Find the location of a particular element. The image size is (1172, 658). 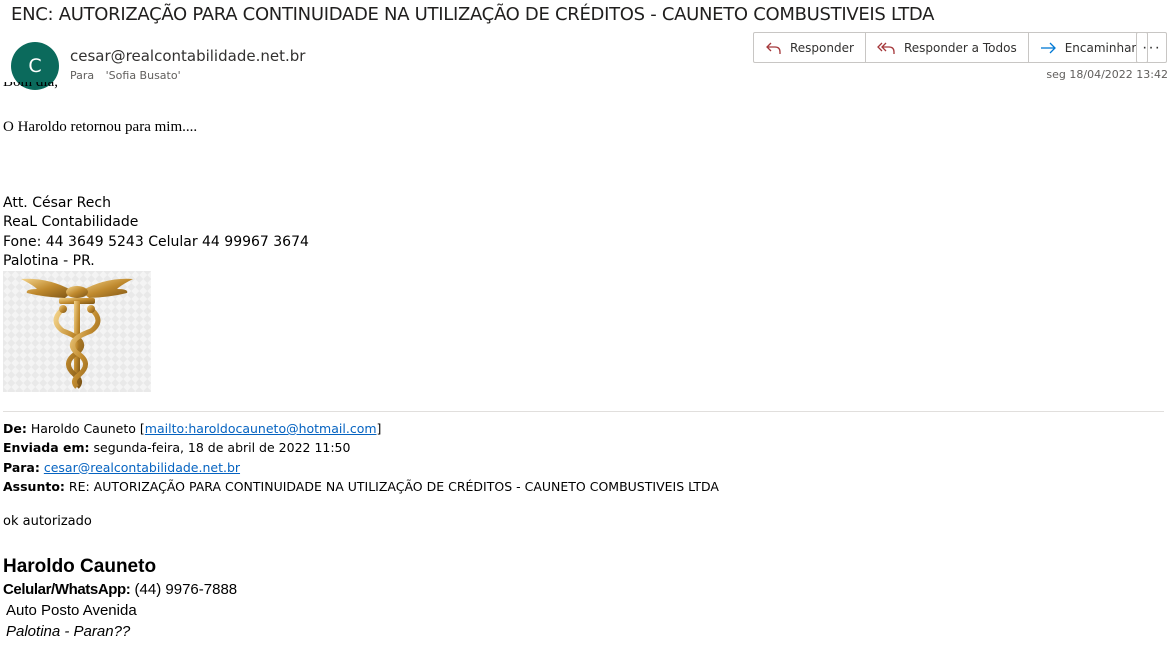

phone-value: (44) 9976-7888 is located at coordinates (186, 589).